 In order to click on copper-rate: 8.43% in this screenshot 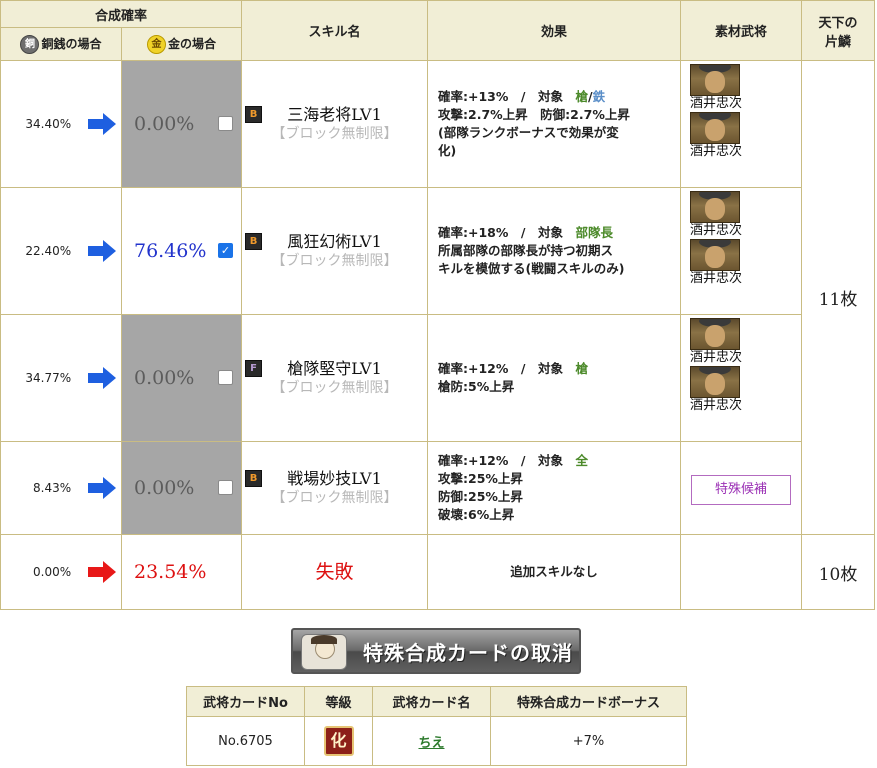, I will do `click(52, 488)`.